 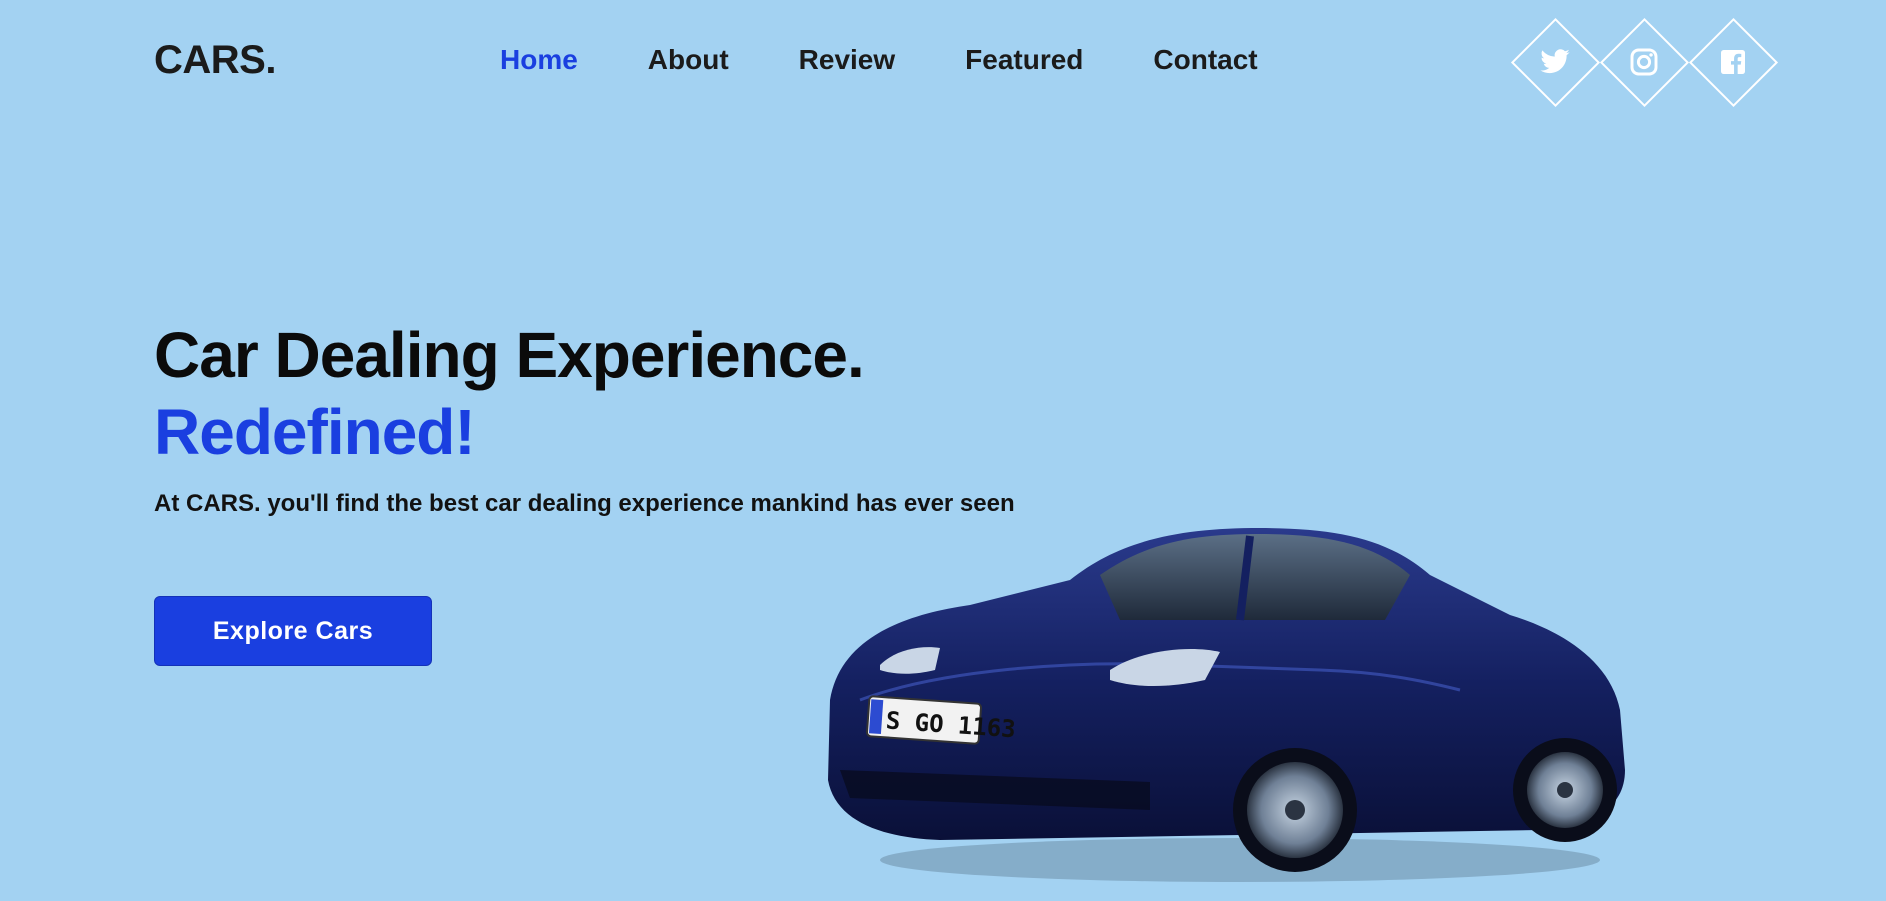 I want to click on hero-accent: Redefined!, so click(x=315, y=432).